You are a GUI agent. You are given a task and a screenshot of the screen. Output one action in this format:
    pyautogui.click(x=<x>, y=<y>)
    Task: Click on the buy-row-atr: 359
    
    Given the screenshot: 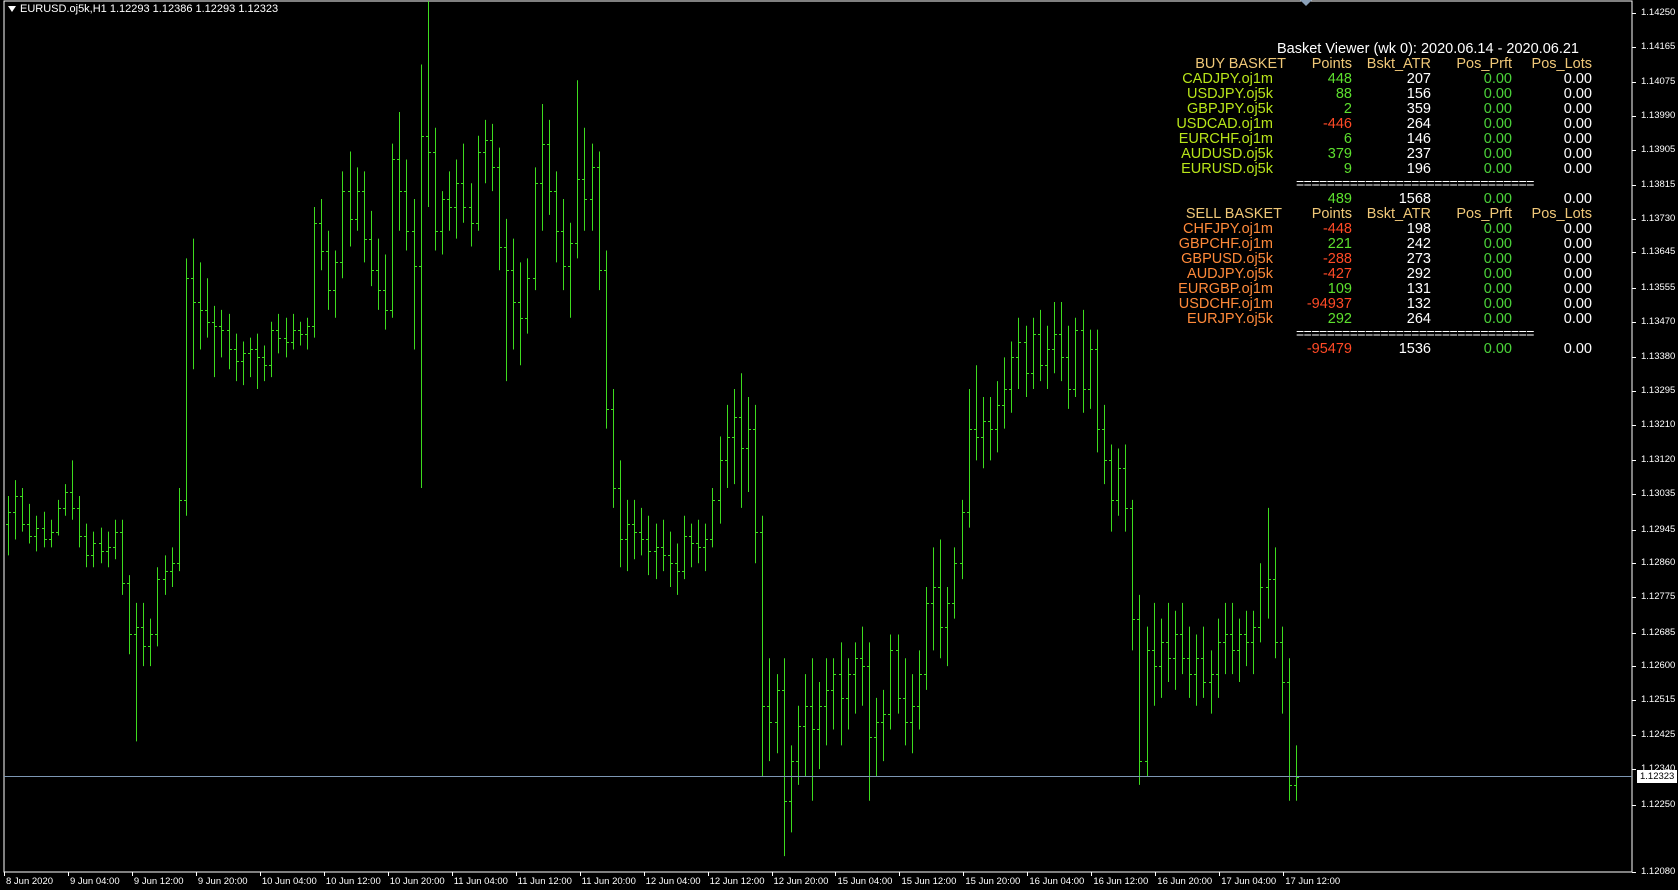 What is the action you would take?
    pyautogui.click(x=1418, y=109)
    